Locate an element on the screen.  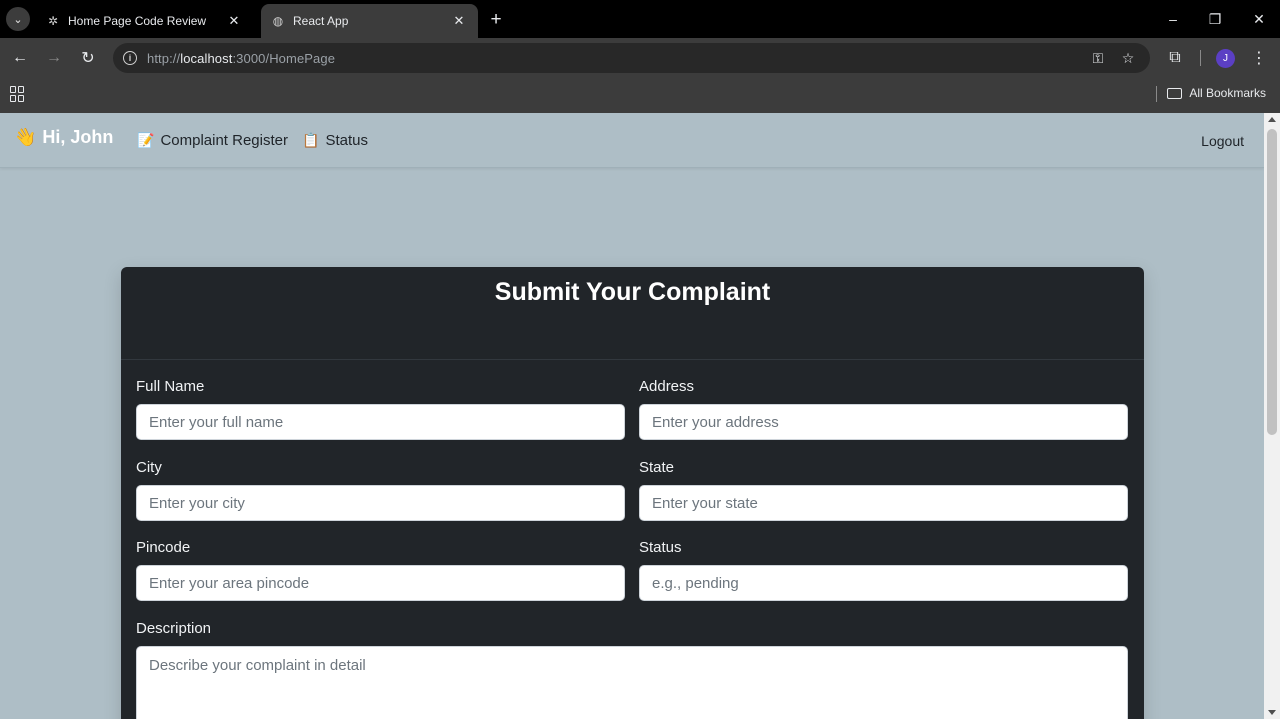
extensions-button: ⧉ is located at coordinates (1175, 58).